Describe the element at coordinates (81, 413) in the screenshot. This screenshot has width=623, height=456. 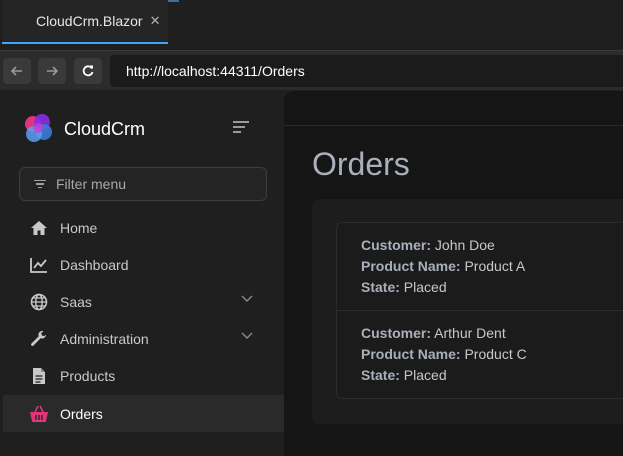
I see `sidebar-item-label: Orders` at that location.